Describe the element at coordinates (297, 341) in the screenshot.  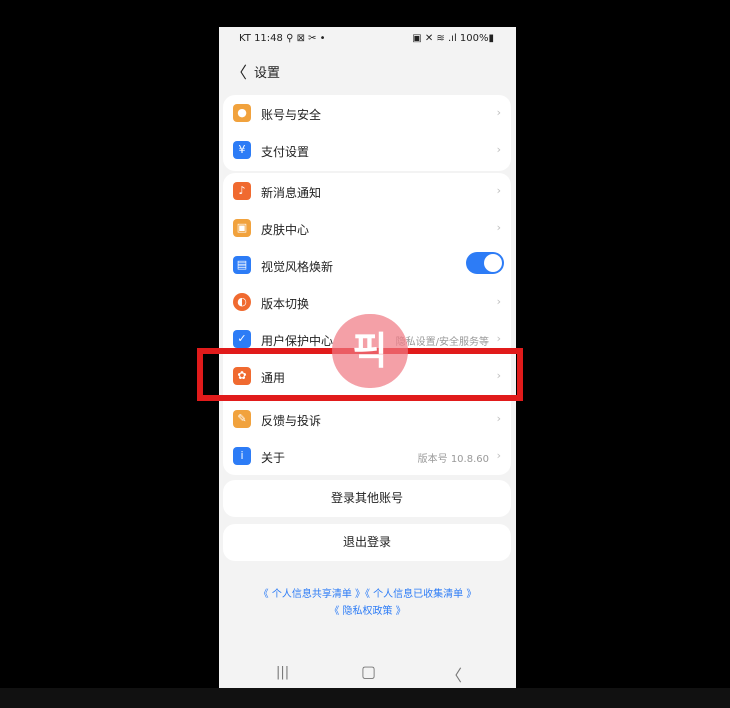
I see `row-label: 用户保护中心` at that location.